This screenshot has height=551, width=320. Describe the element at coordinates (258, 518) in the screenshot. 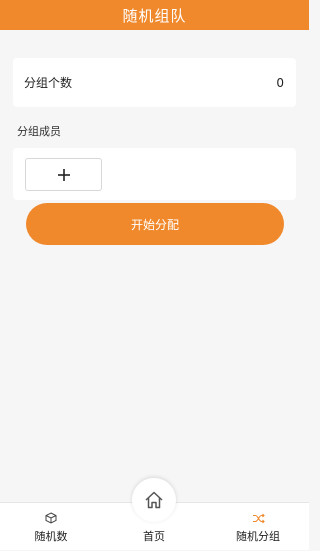

I see `shuffle-icon` at that location.